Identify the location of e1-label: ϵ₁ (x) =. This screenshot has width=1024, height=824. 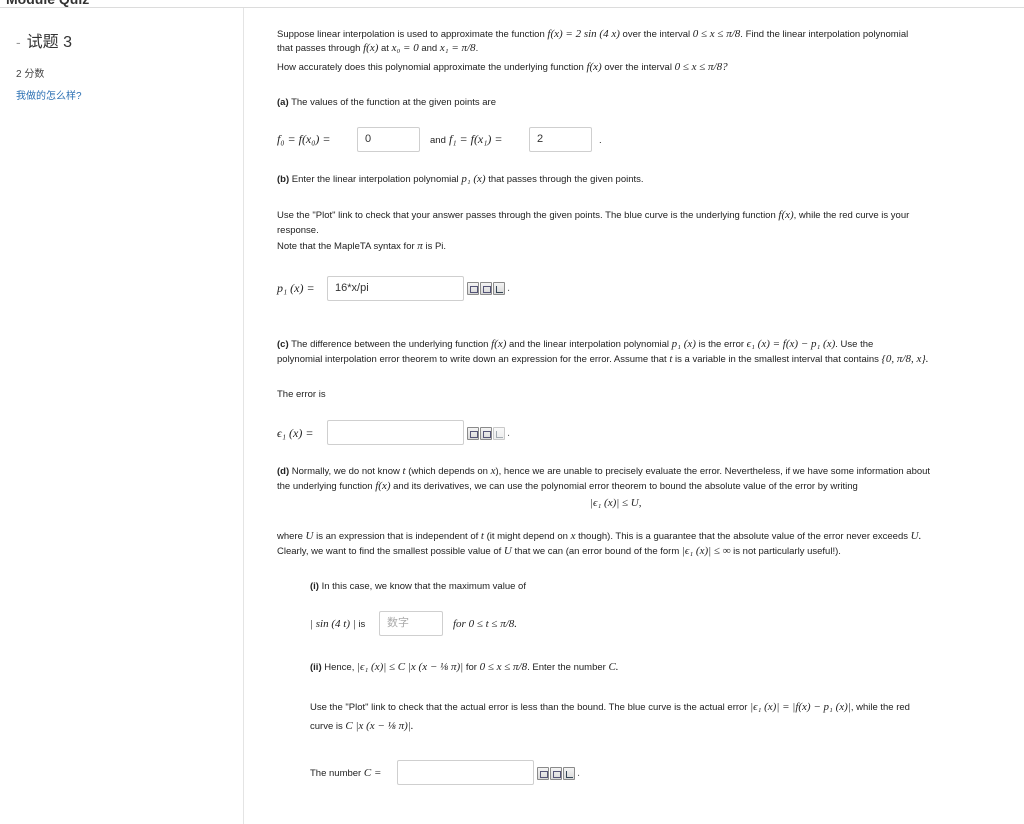
(295, 433).